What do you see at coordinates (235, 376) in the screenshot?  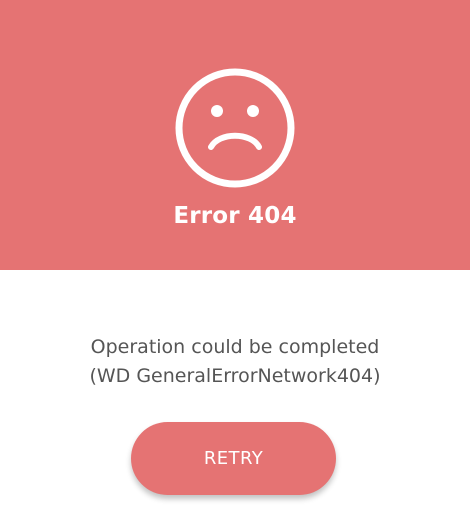 I see `error-message-line-2: (WD GeneralErrorNetwork404)` at bounding box center [235, 376].